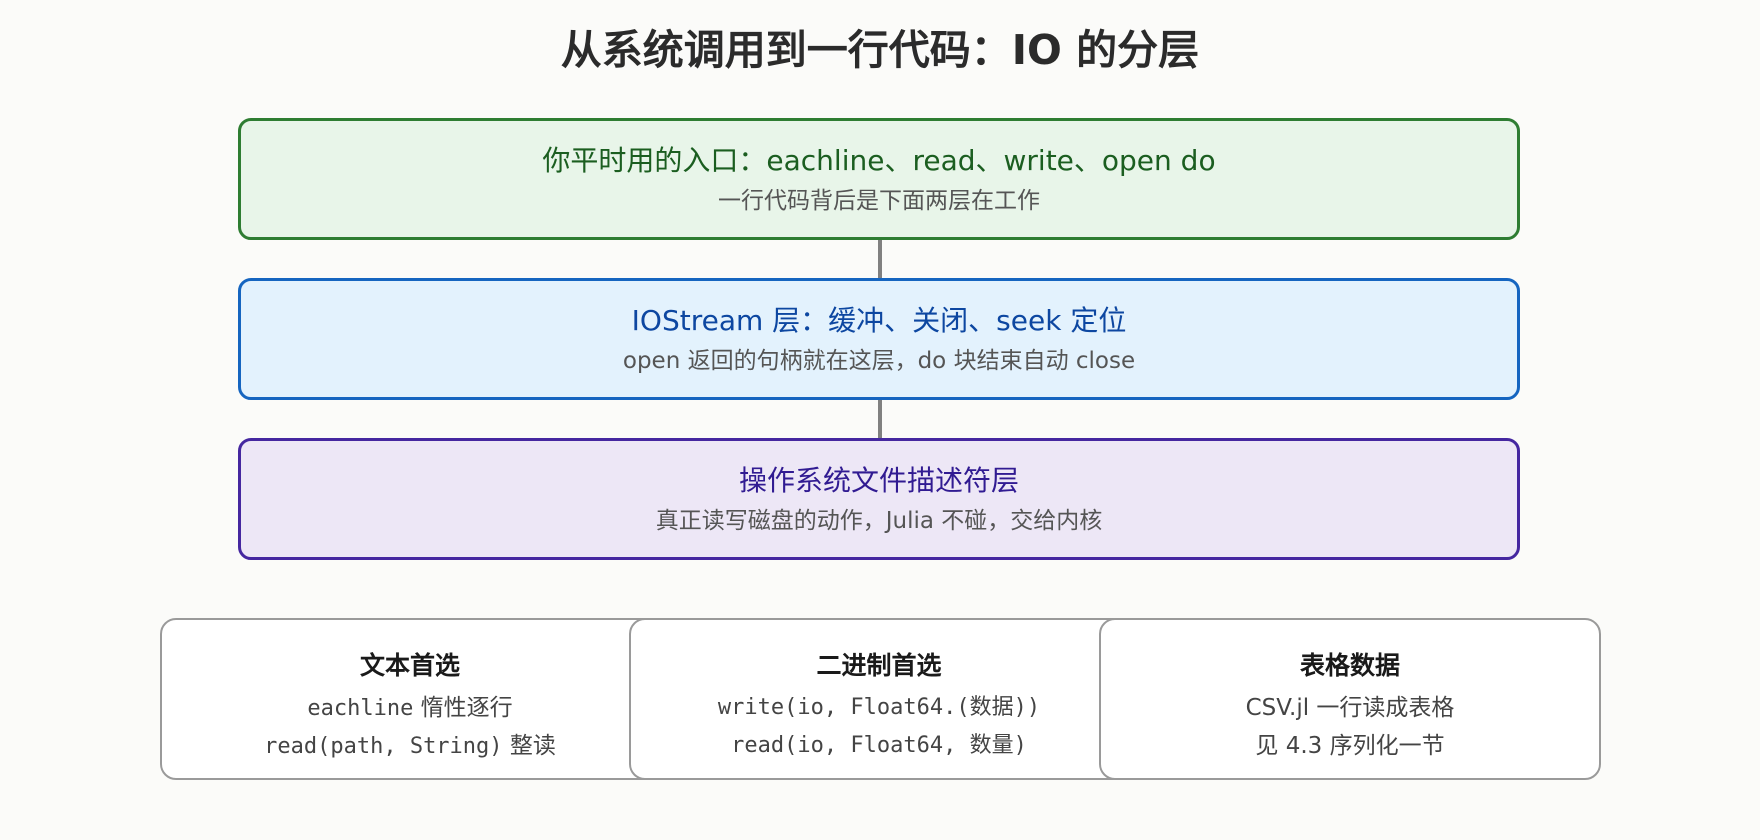 The height and width of the screenshot is (840, 1760). Describe the element at coordinates (879, 499) in the screenshot. I see `layer-os-fd: 操作系统文件描述符层 真正读写磁盘的动作，Julia 不碰，交给内核` at that location.